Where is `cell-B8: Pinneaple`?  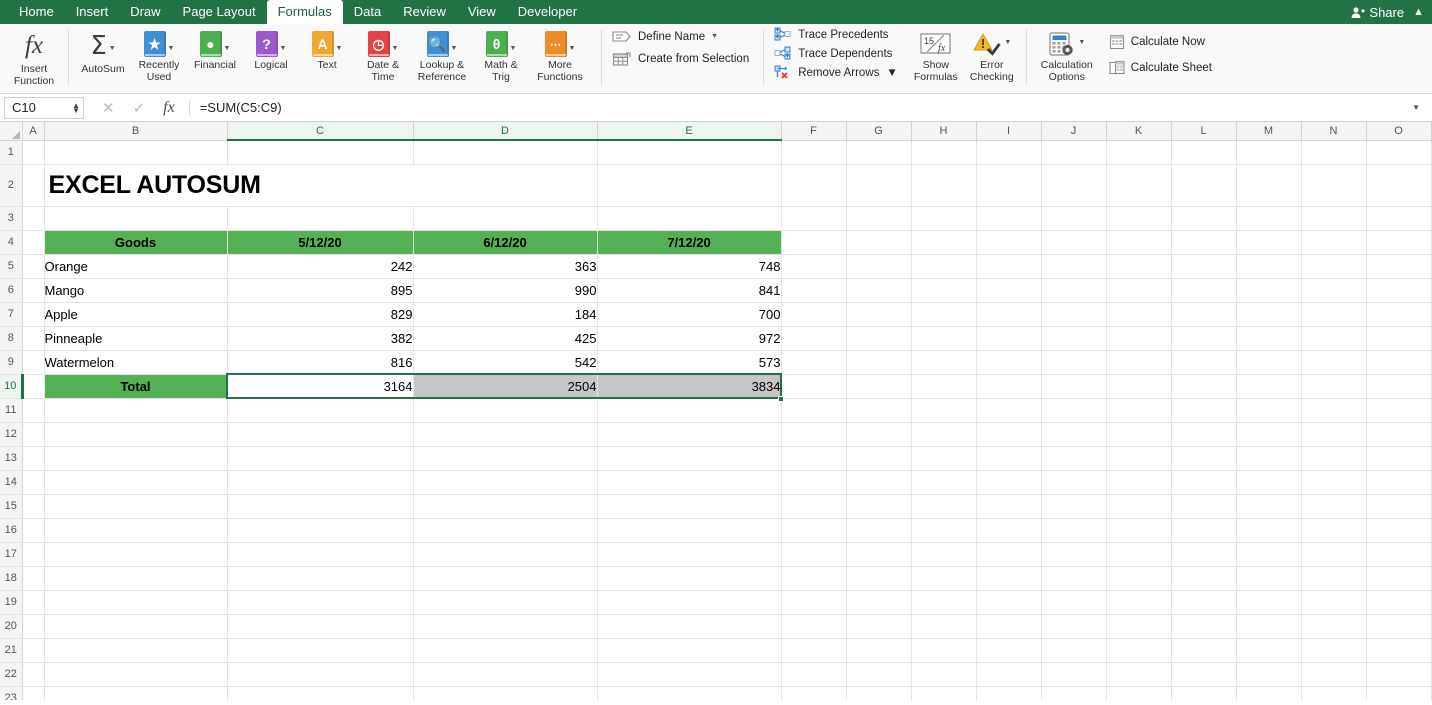
cell-B8: Pinneaple is located at coordinates (135, 338).